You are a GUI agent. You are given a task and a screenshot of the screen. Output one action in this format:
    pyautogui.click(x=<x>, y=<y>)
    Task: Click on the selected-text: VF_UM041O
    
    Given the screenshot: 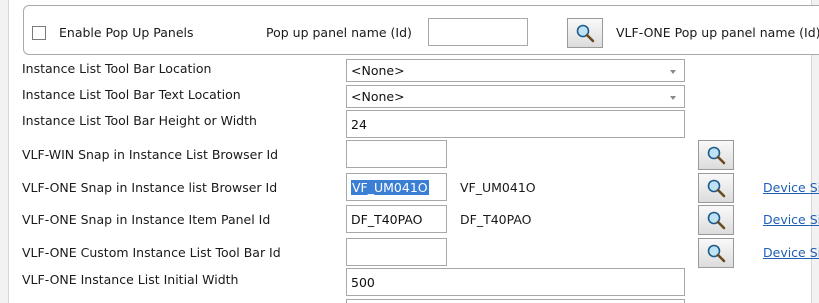 What is the action you would take?
    pyautogui.click(x=390, y=187)
    